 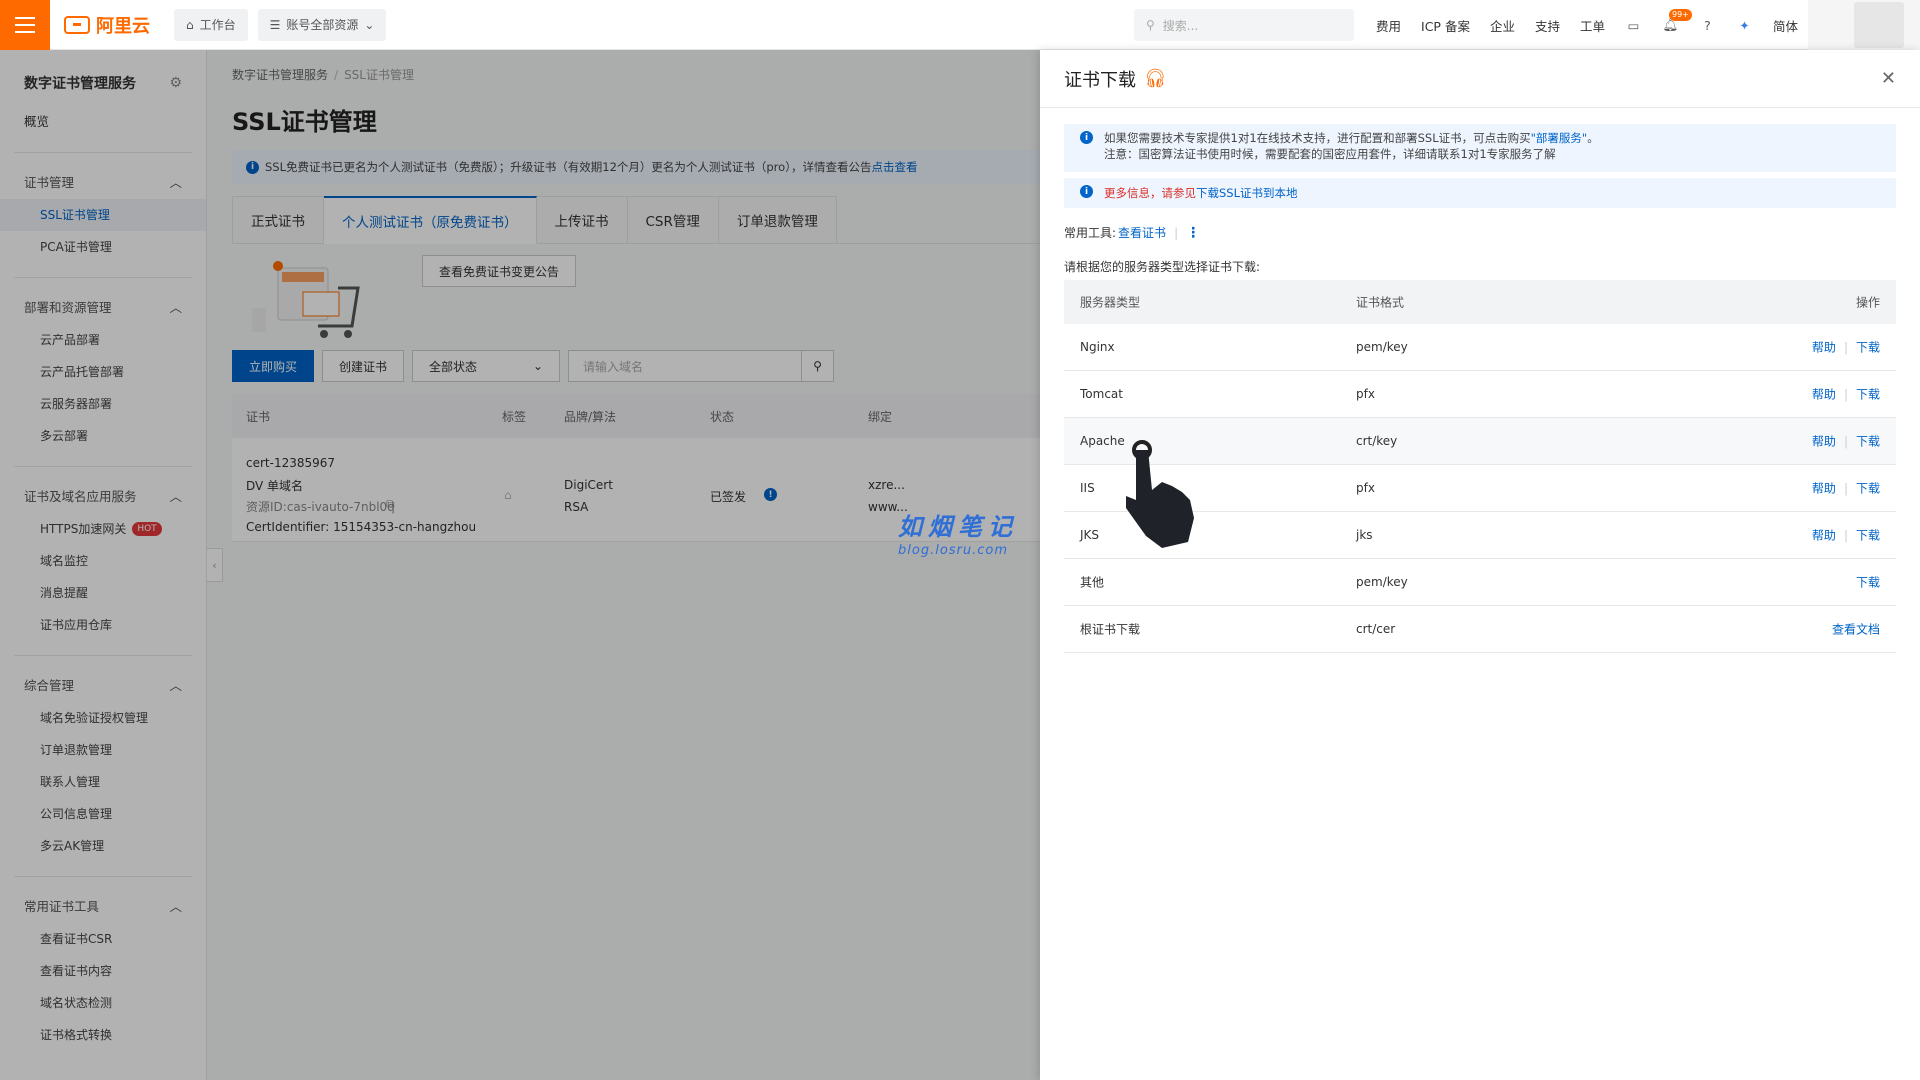 I want to click on breadcrumb-link: 数字证书管理服务, so click(x=280, y=75).